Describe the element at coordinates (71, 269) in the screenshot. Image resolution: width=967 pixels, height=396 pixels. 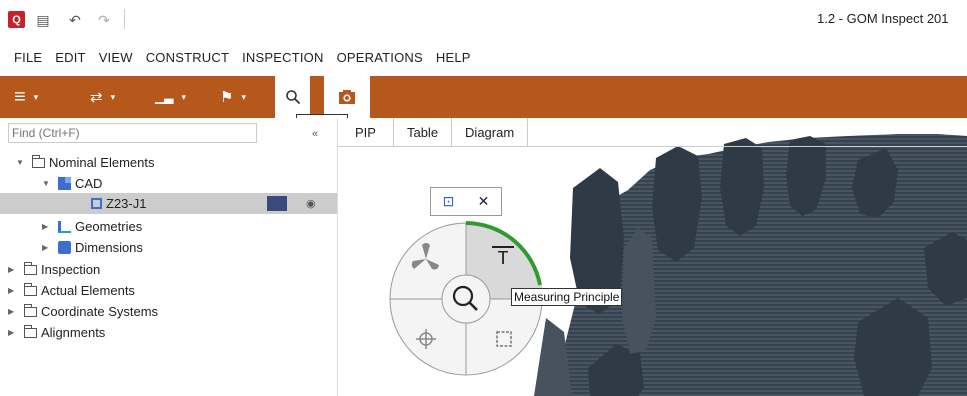
I see `tree-item-label: Inspection` at that location.